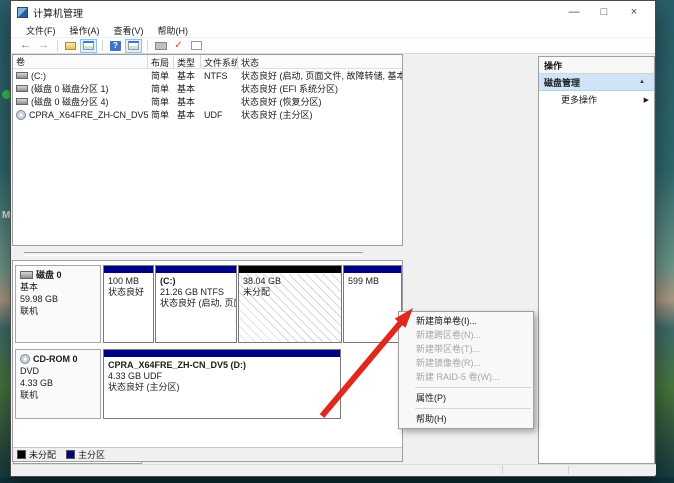 The width and height of the screenshot is (674, 483). I want to click on disk0-status: 联机, so click(29, 311).